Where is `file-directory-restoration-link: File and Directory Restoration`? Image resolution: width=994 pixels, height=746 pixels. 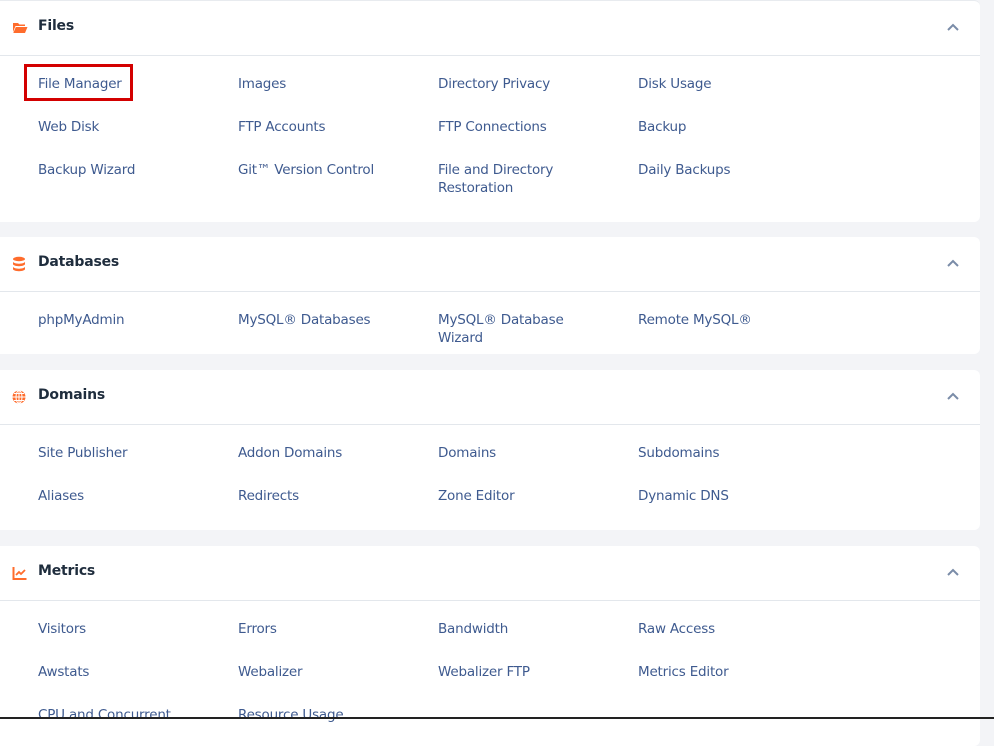 file-directory-restoration-link: File and Directory Restoration is located at coordinates (508, 179).